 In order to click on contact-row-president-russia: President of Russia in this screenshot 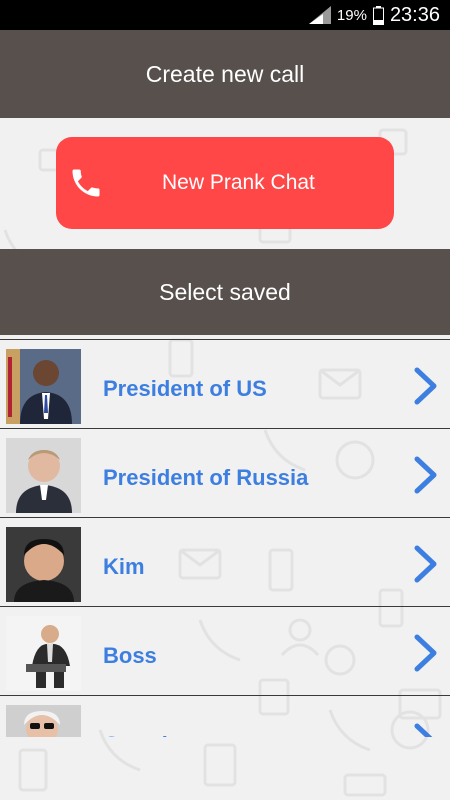, I will do `click(225, 473)`.